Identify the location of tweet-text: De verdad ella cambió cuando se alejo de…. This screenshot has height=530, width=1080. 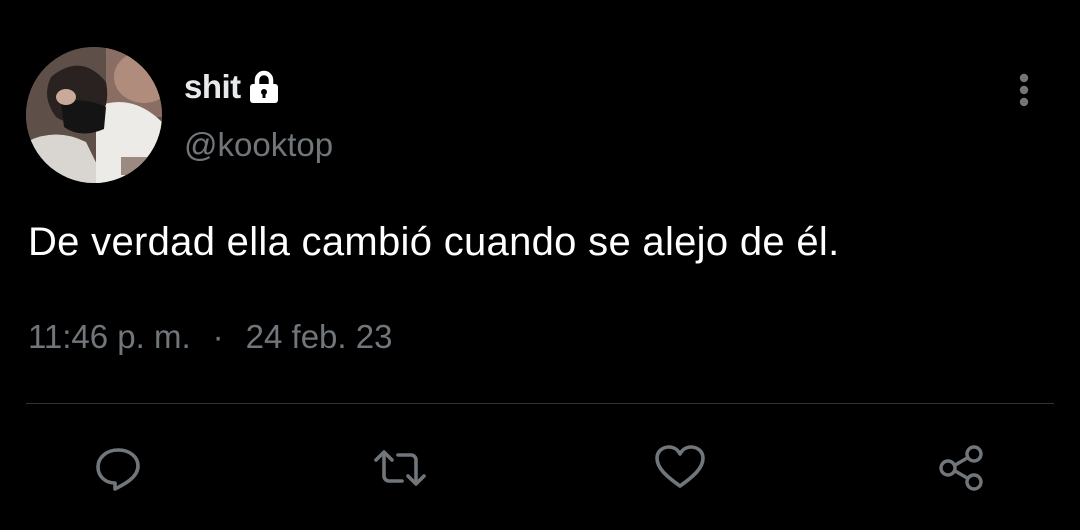
(434, 242).